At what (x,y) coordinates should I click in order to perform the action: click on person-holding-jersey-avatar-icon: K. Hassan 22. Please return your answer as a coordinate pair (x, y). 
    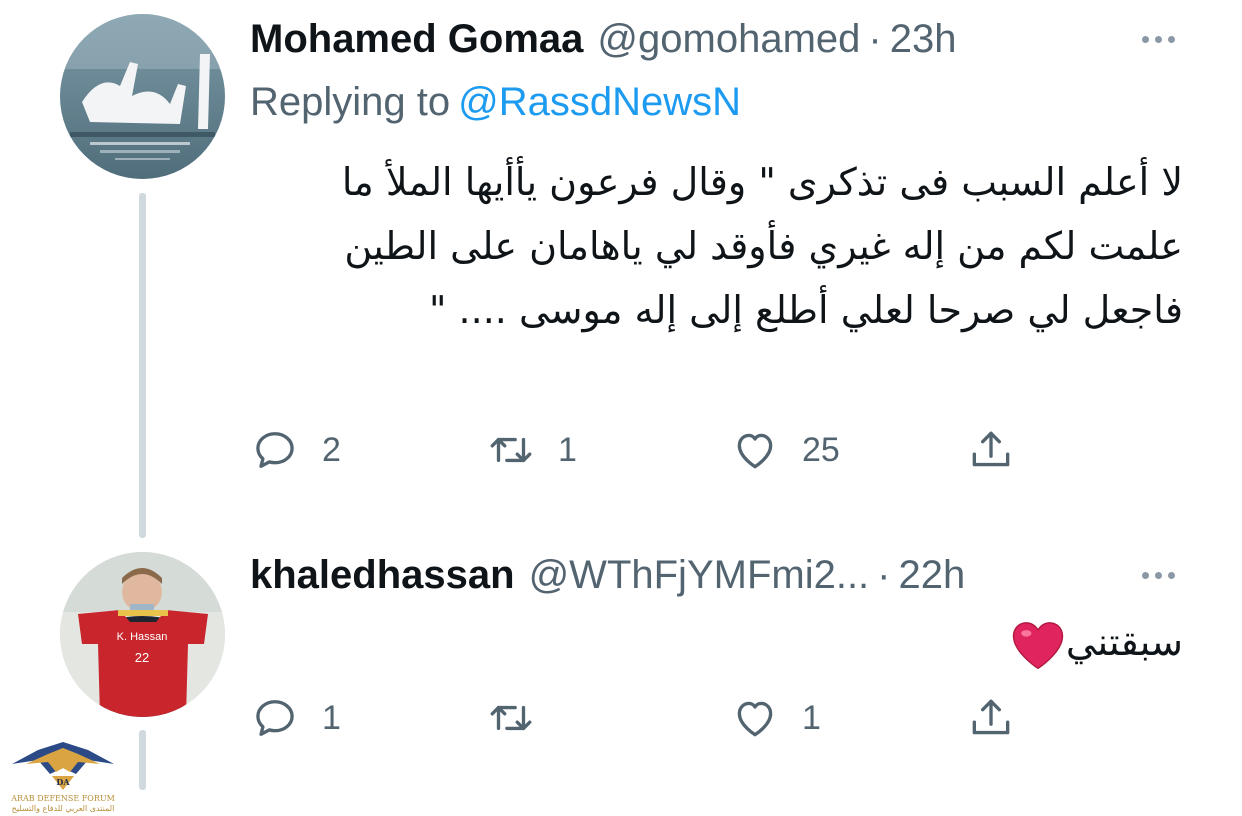
    Looking at the image, I should click on (142, 634).